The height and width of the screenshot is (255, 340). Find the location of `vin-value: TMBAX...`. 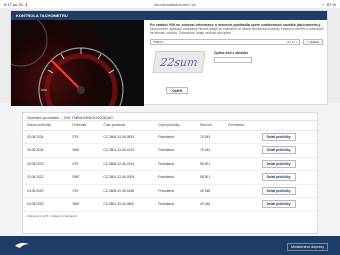

vin-value: TMBAX... is located at coordinates (159, 41).